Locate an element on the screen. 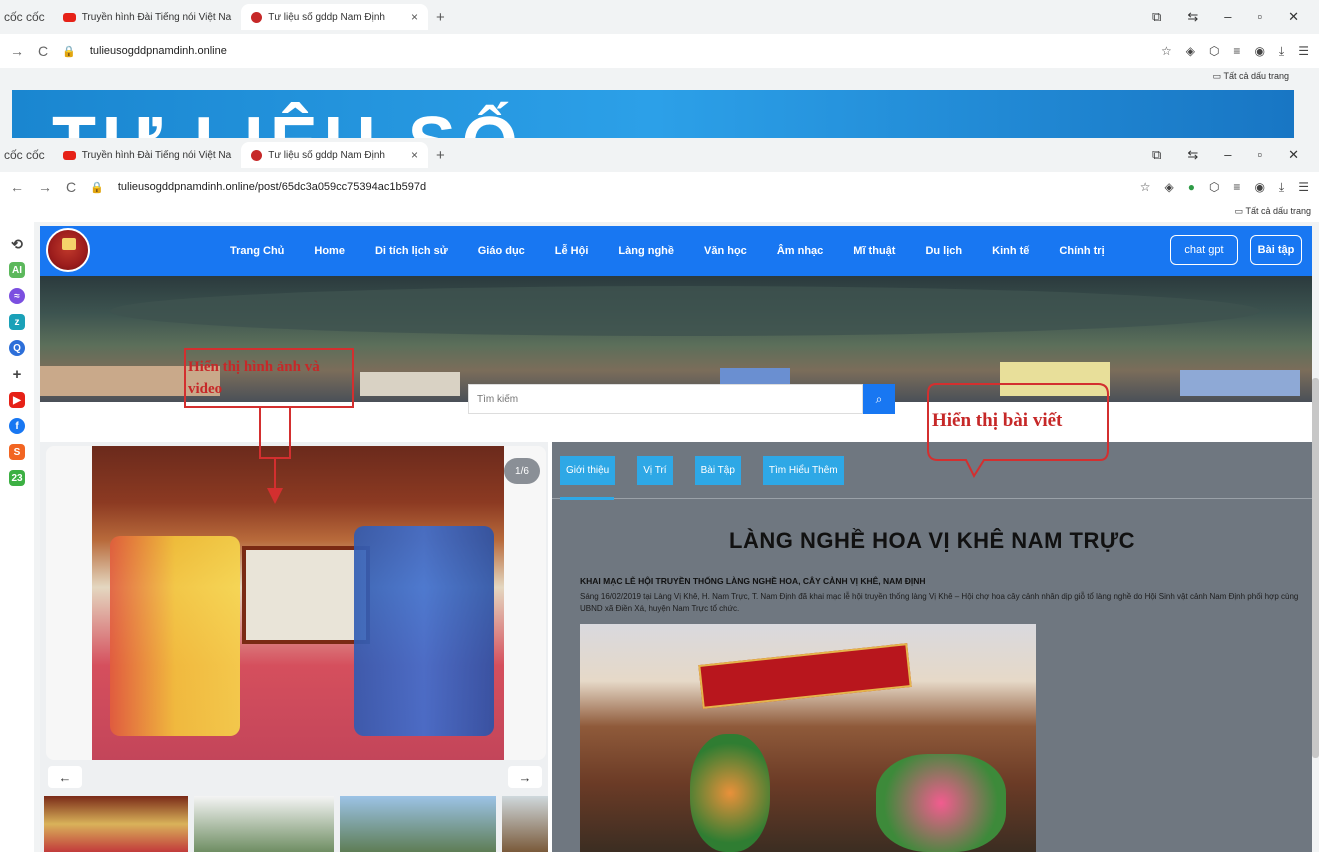 The height and width of the screenshot is (852, 1319). search-input is located at coordinates (665, 399).